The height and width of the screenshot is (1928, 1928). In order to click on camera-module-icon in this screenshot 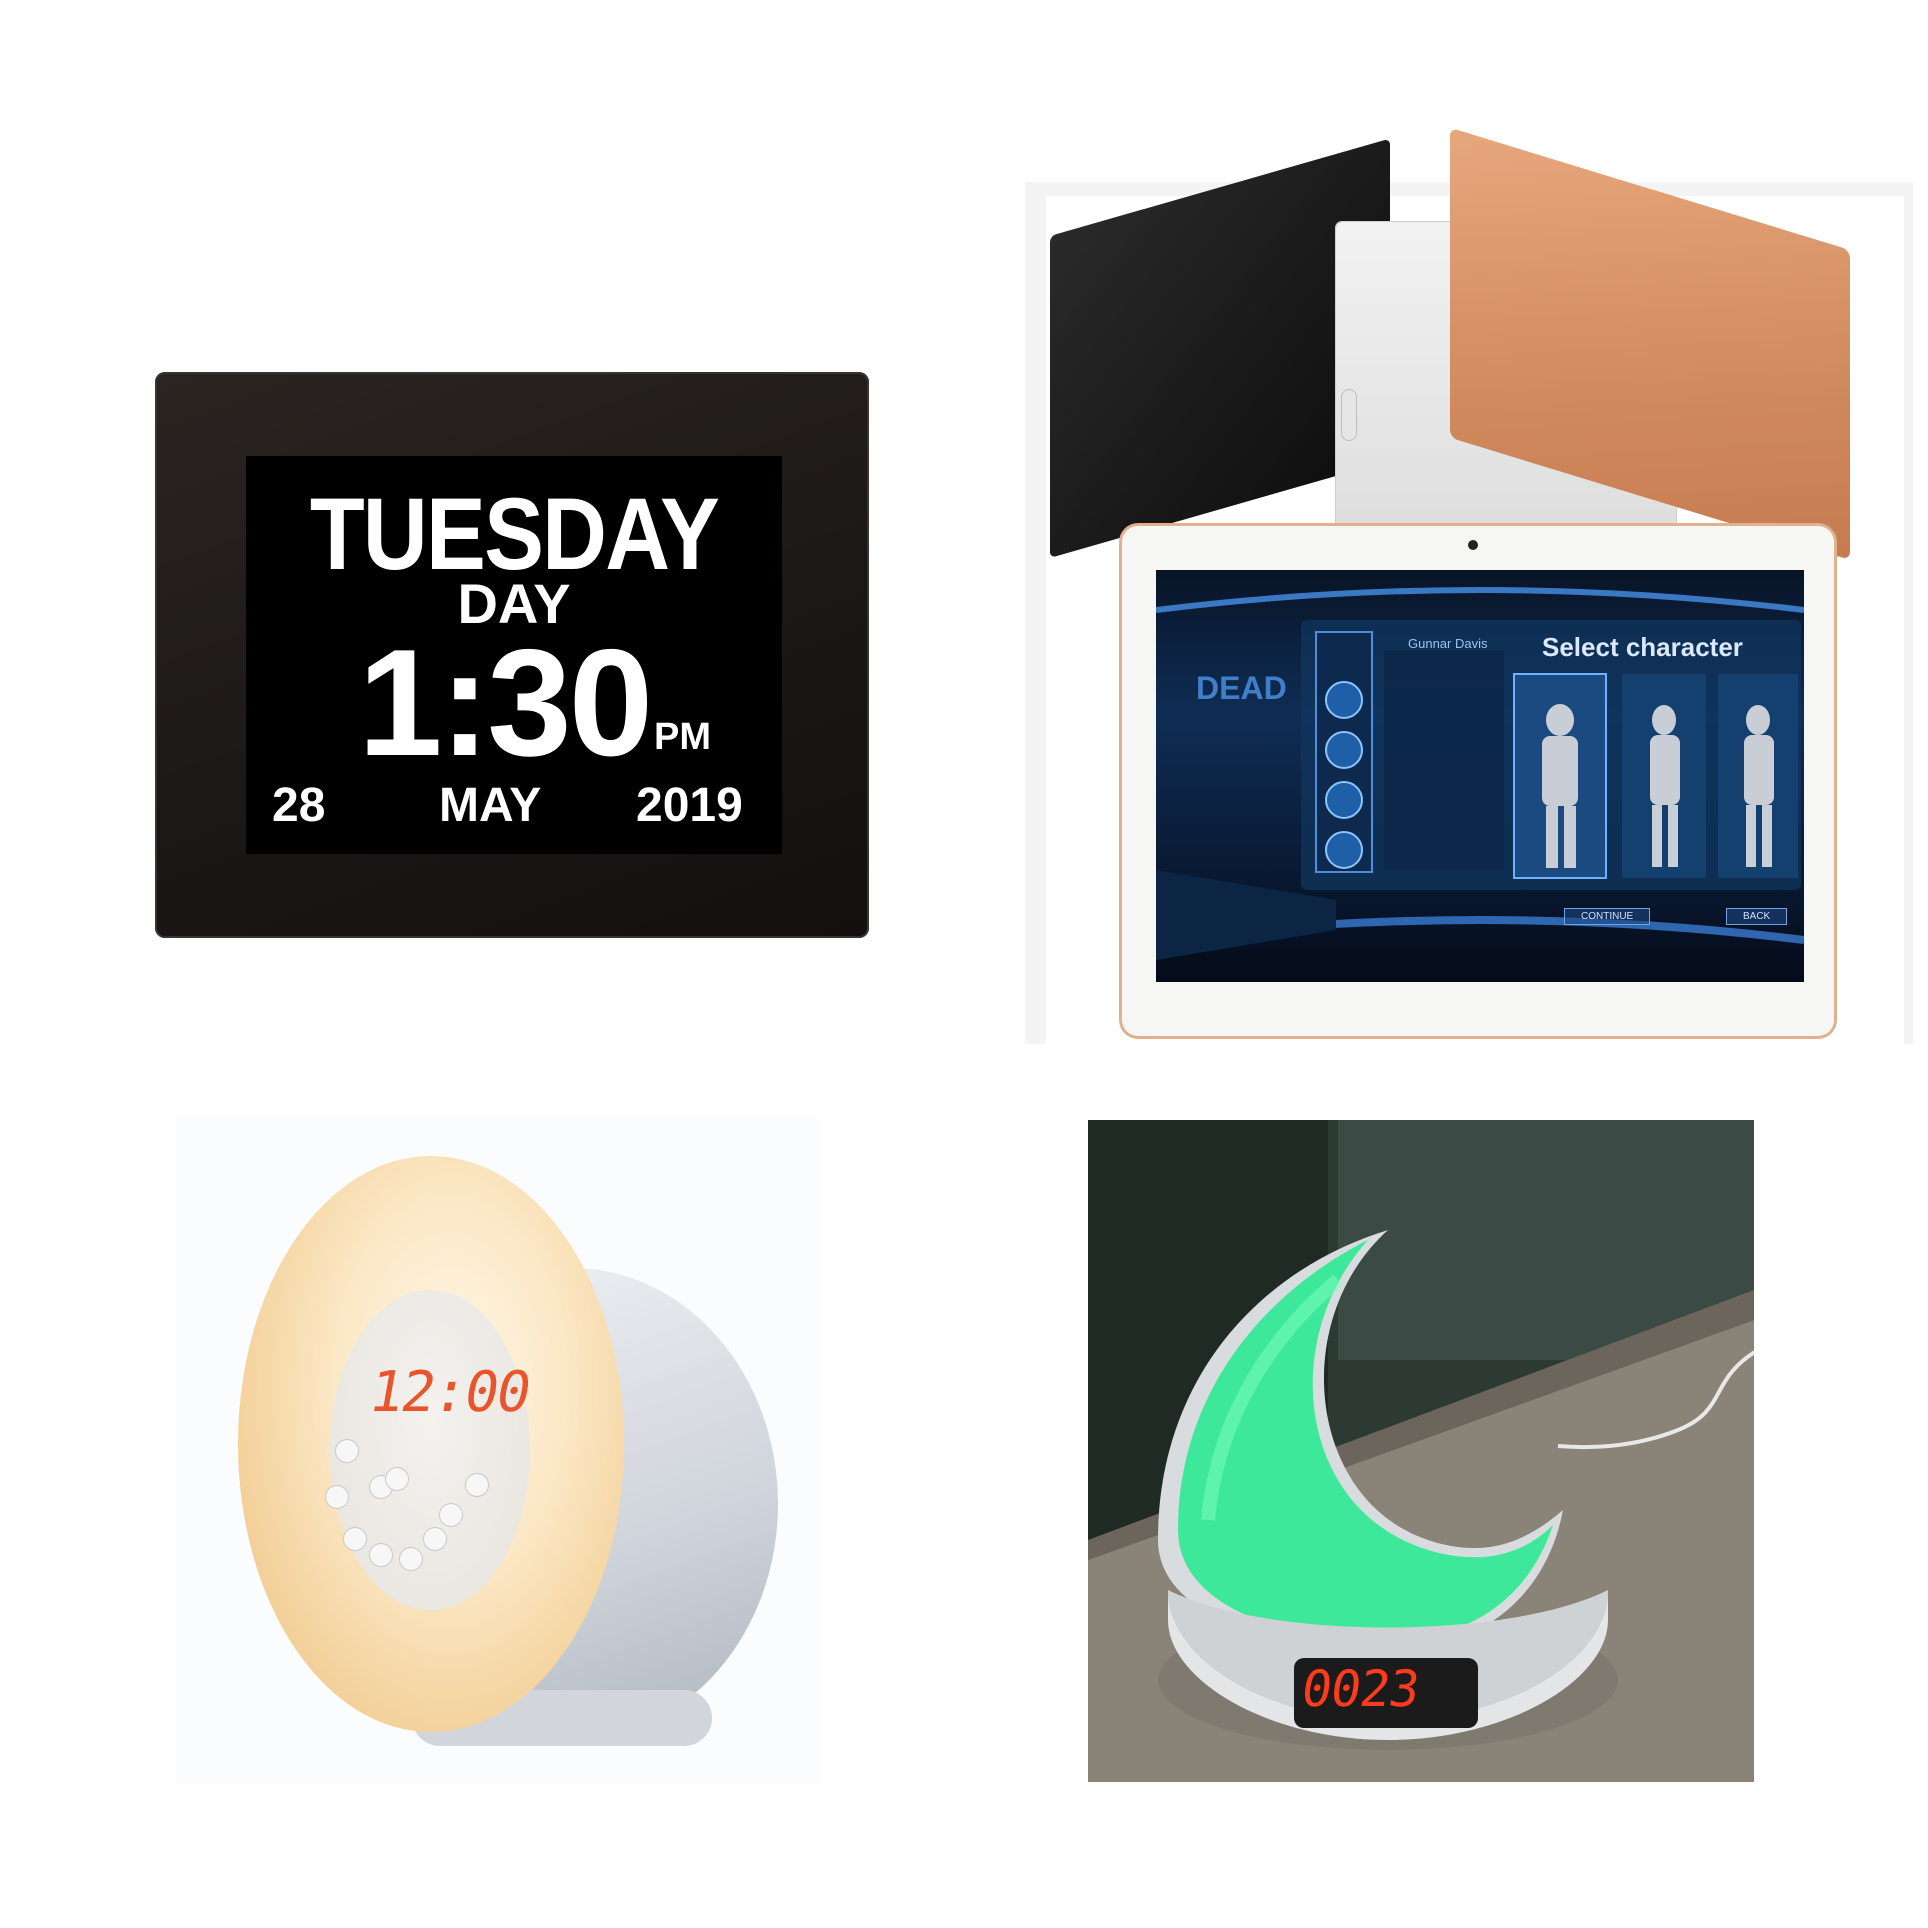, I will do `click(1349, 415)`.